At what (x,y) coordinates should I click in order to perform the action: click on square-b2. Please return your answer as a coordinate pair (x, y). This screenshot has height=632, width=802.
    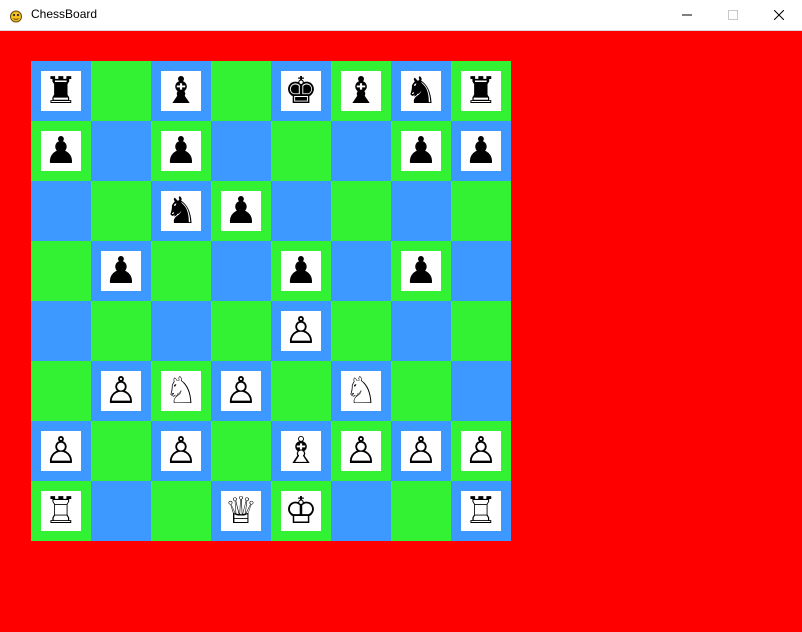
    Looking at the image, I should click on (121, 451).